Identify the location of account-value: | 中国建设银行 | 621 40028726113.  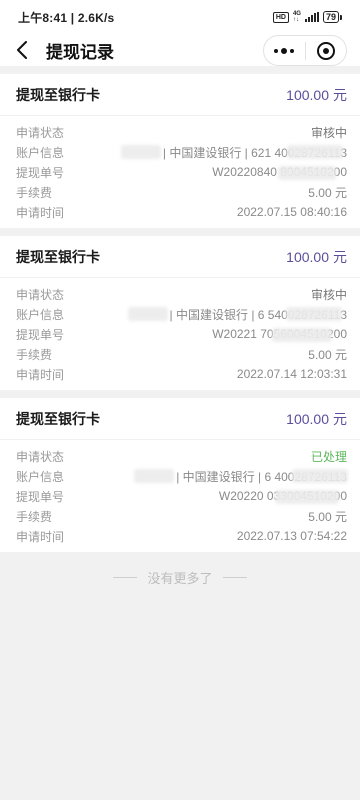
(233, 152).